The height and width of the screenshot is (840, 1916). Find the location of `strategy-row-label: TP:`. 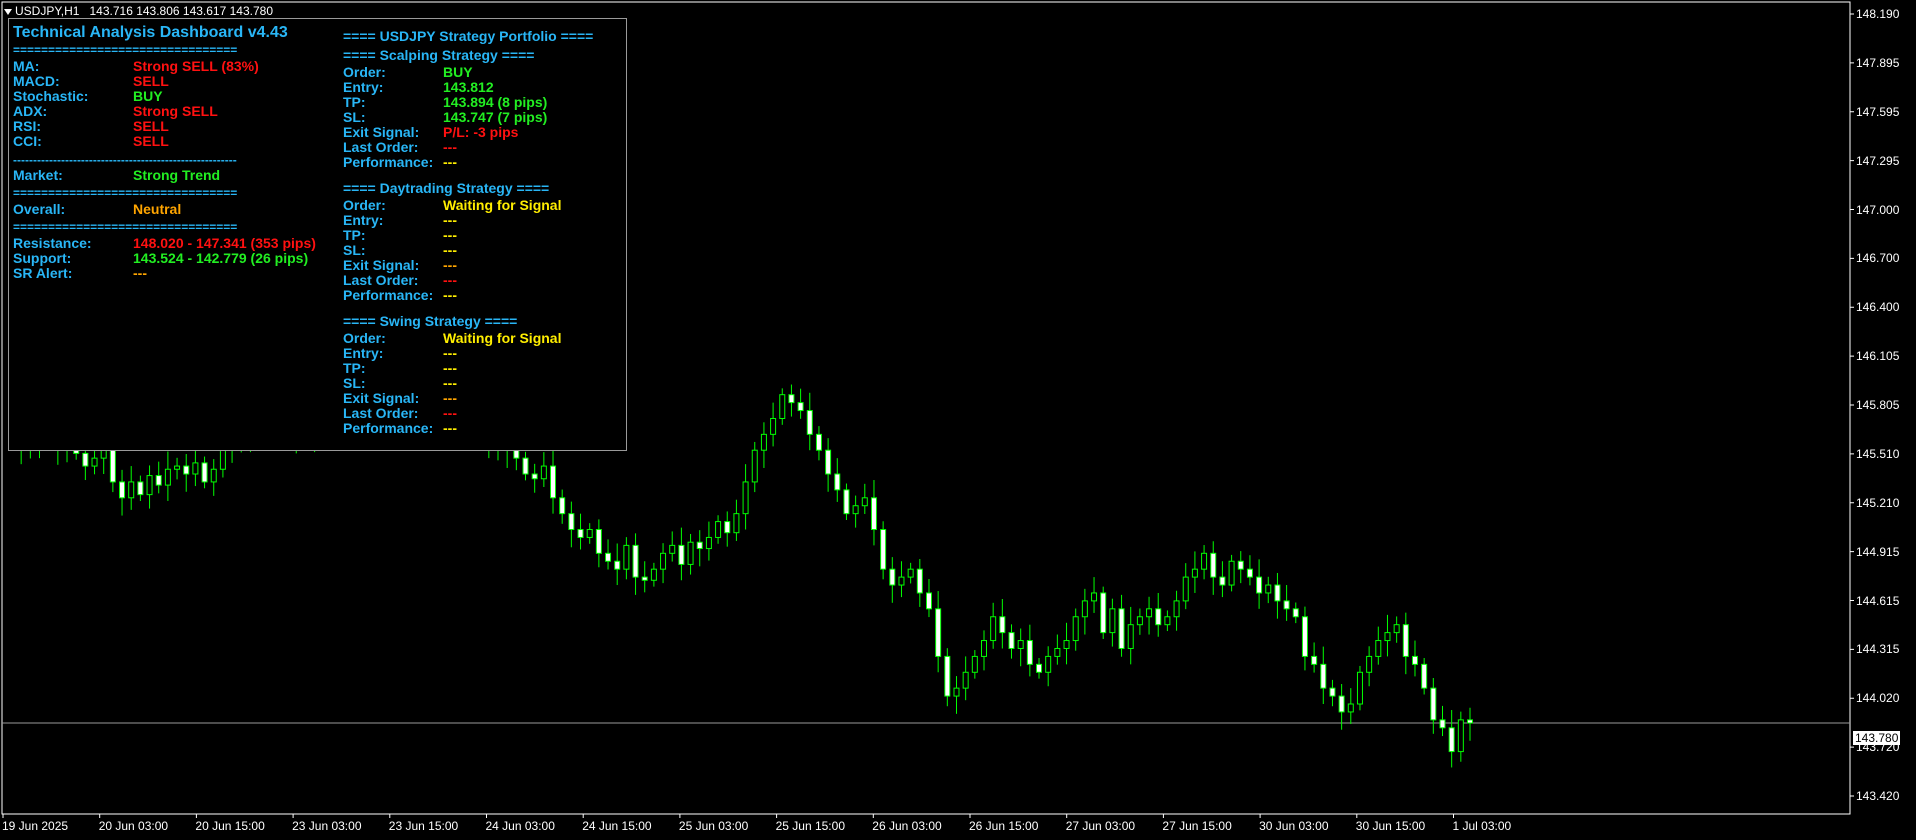

strategy-row-label: TP: is located at coordinates (354, 102).